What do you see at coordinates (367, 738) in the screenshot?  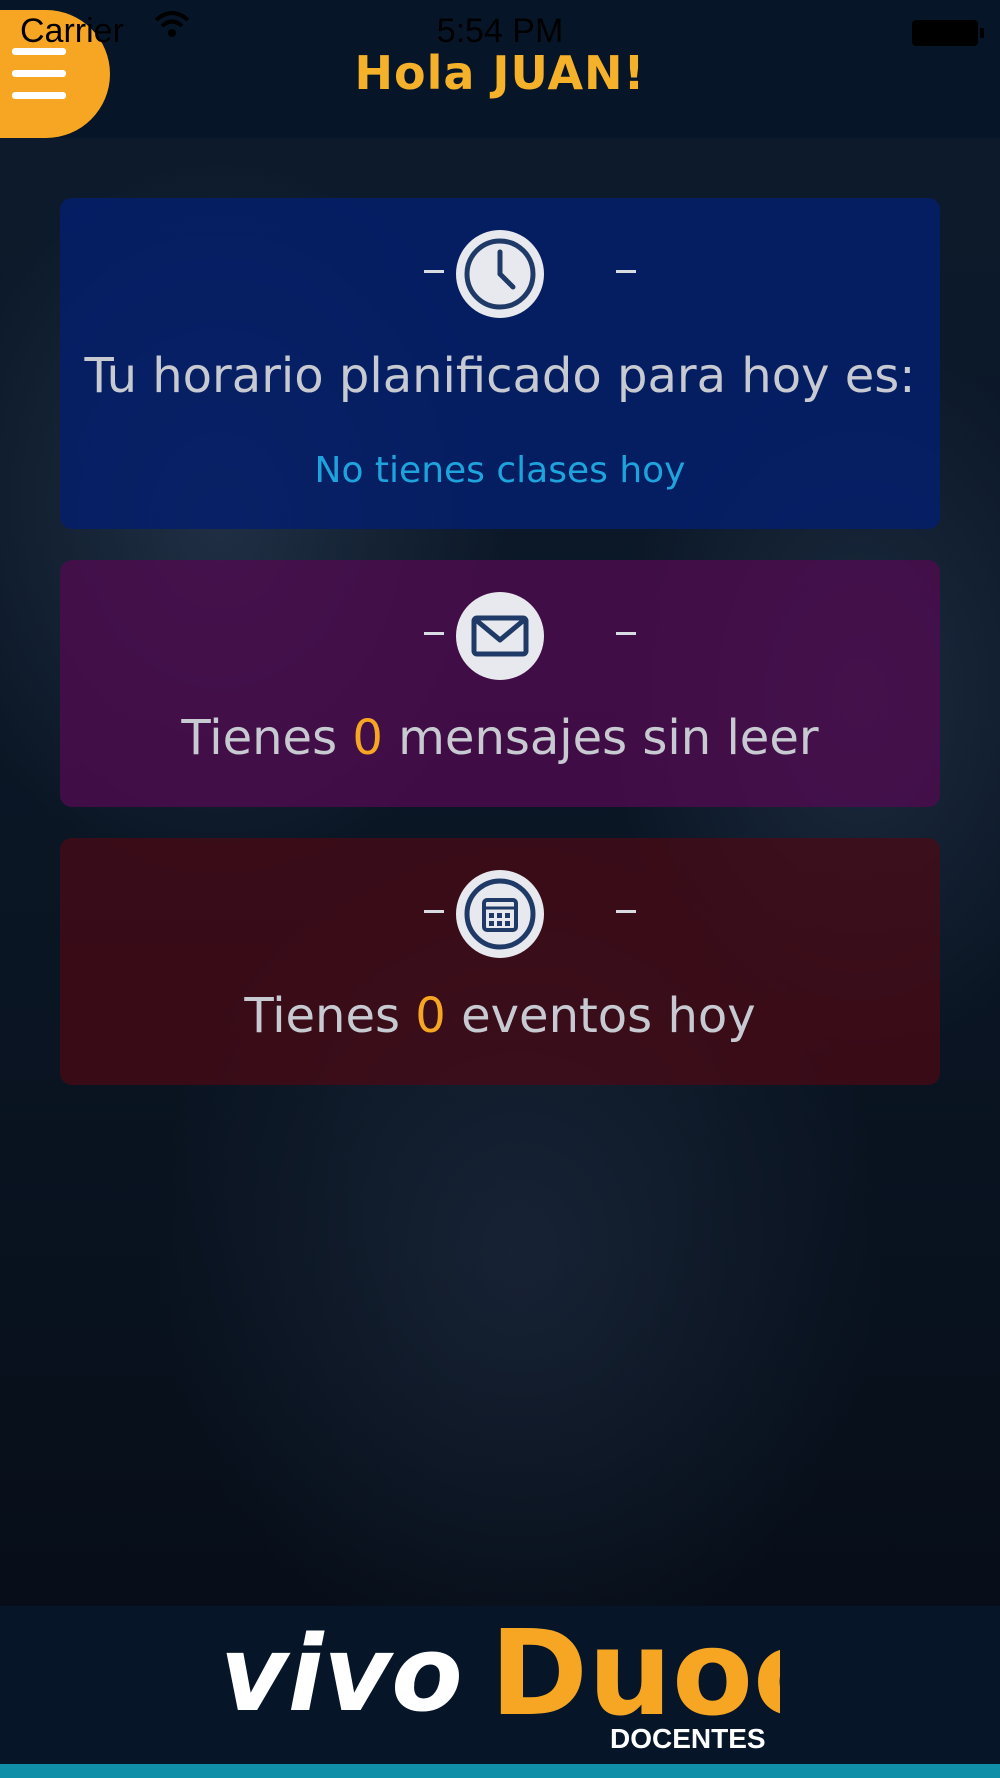 I see `unread-messages-count: 0` at bounding box center [367, 738].